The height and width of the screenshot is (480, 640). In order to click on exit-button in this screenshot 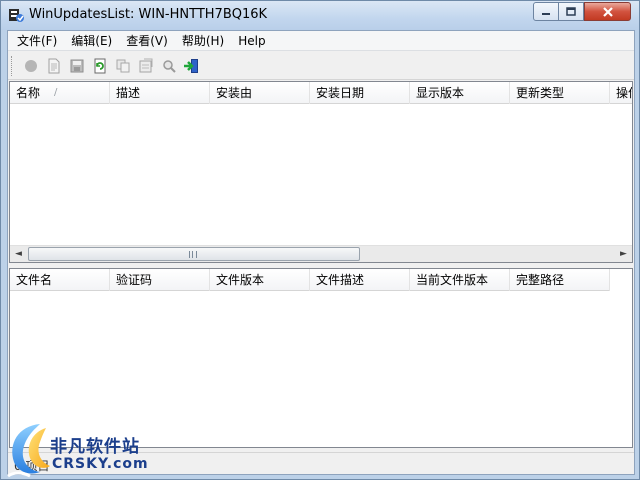, I will do `click(192, 66)`.